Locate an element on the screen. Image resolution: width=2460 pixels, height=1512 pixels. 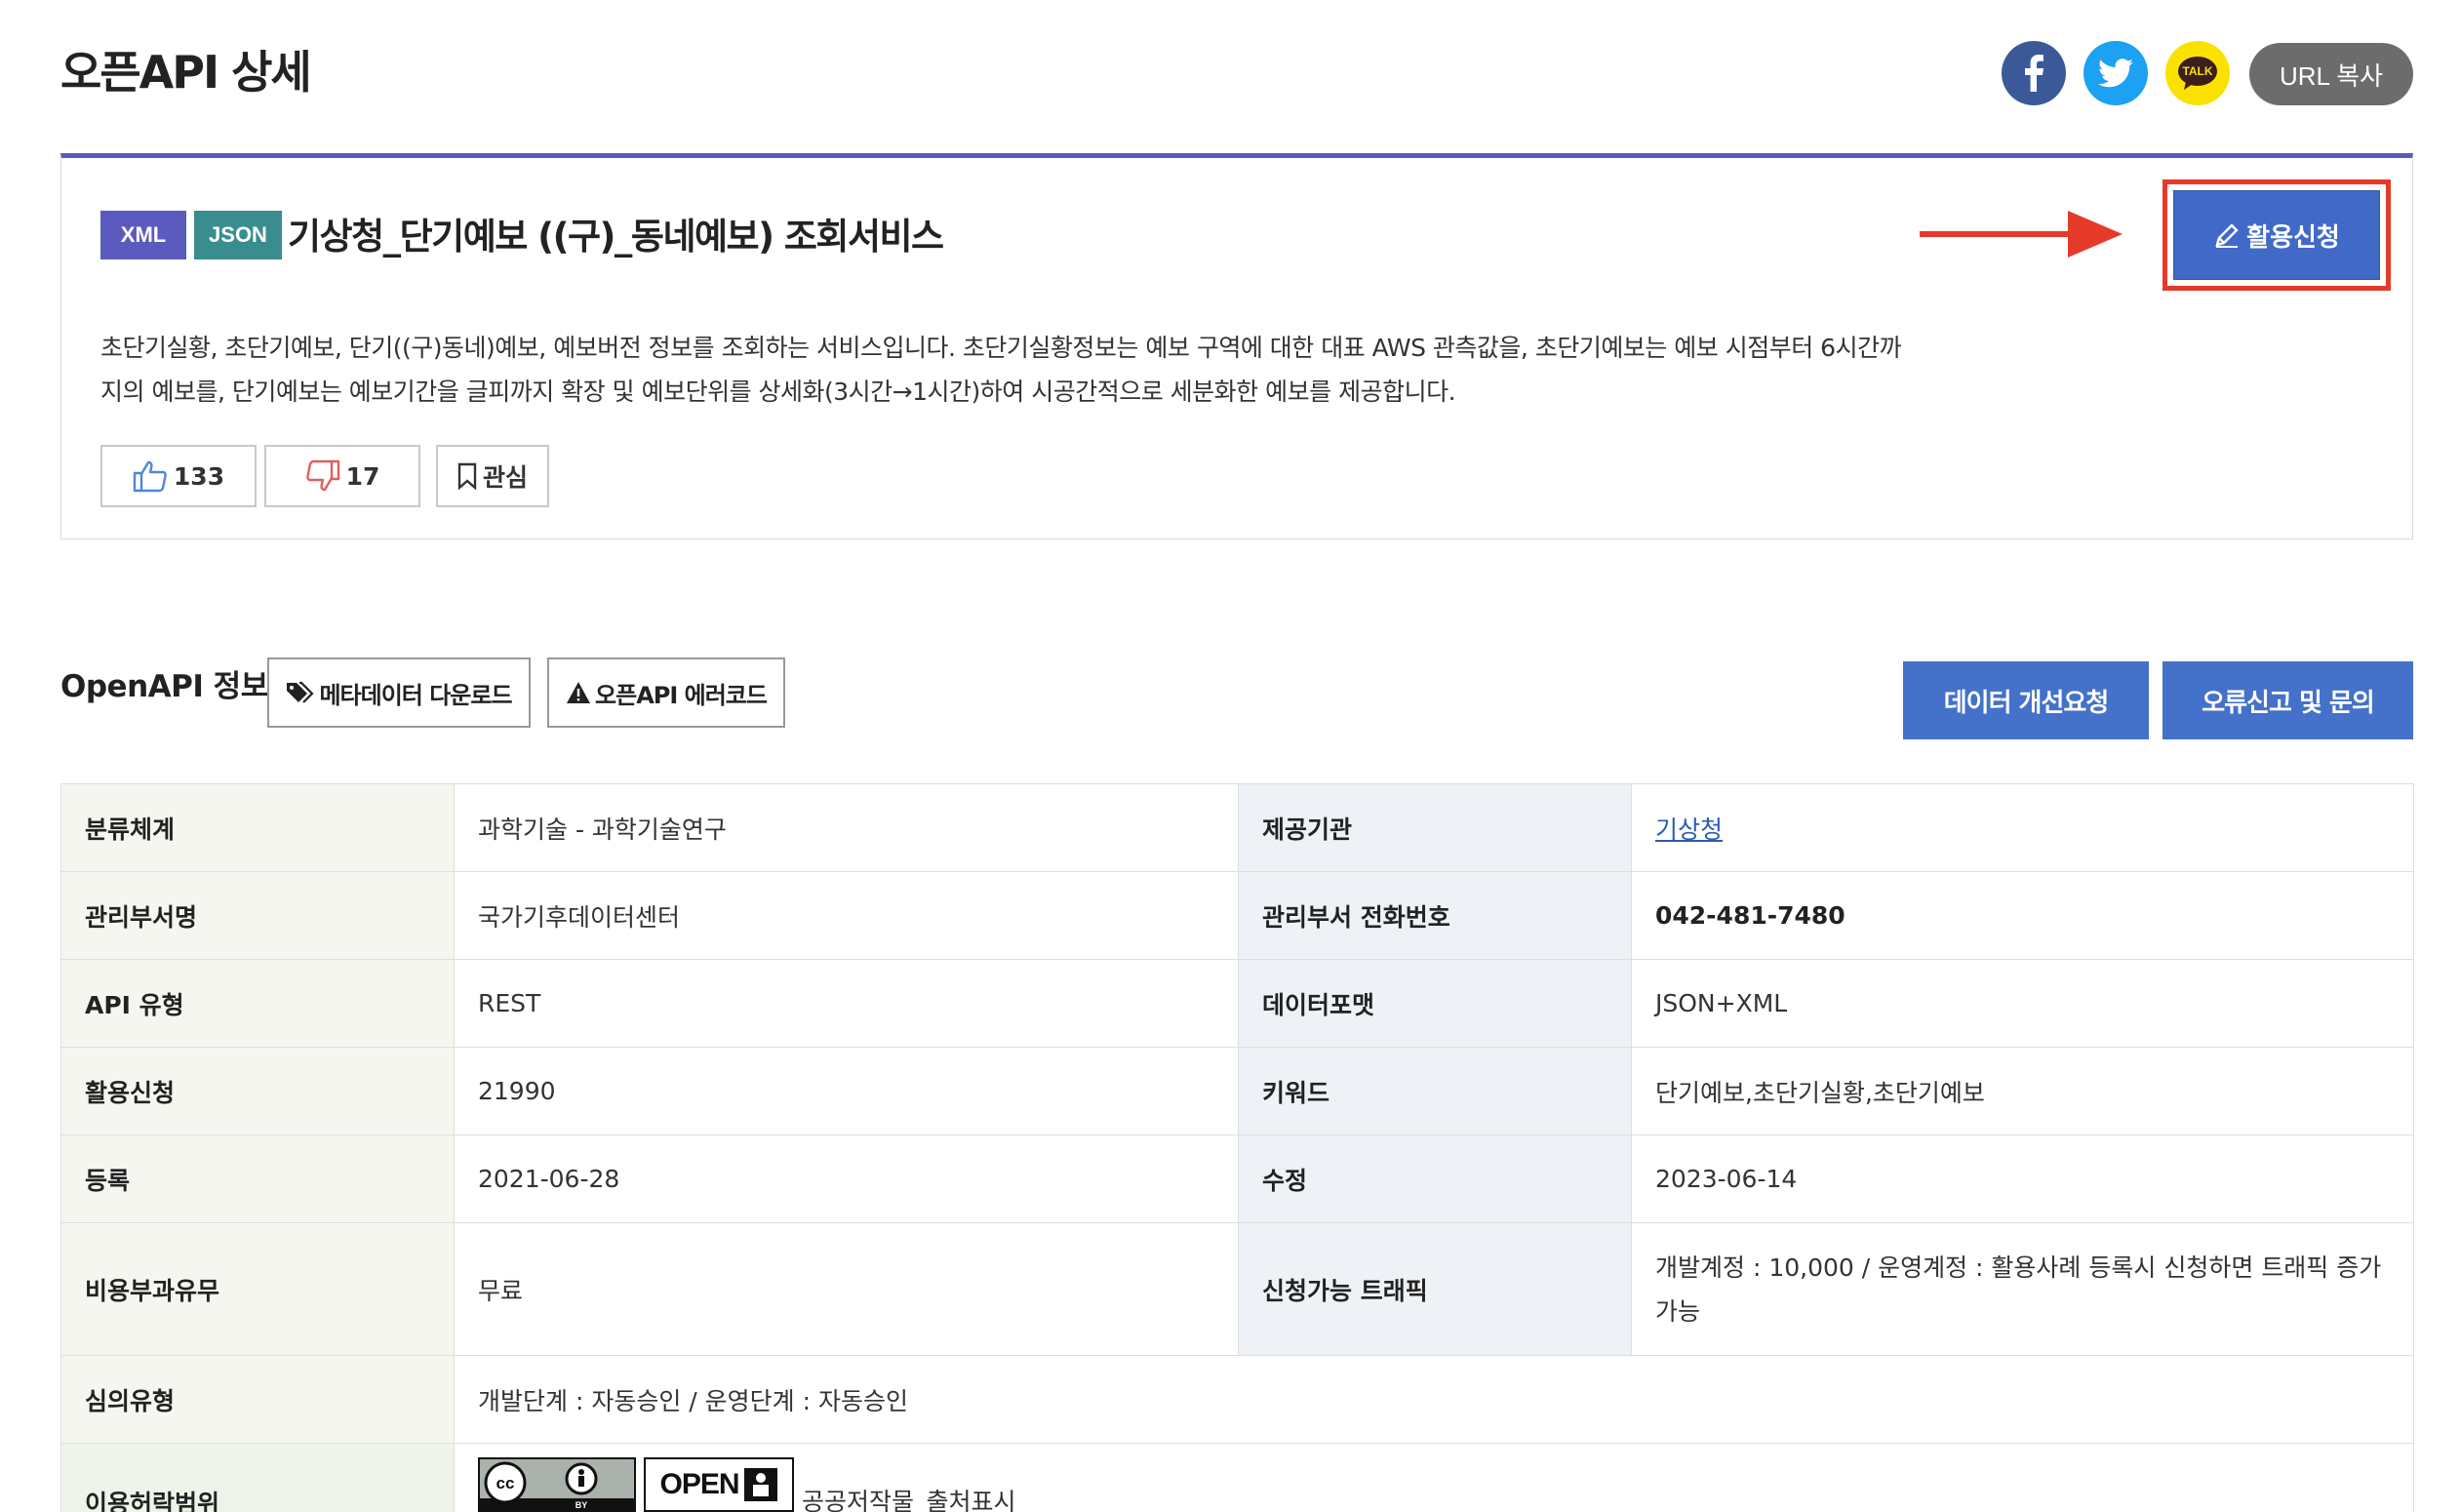
like-count: 133 is located at coordinates (199, 476).